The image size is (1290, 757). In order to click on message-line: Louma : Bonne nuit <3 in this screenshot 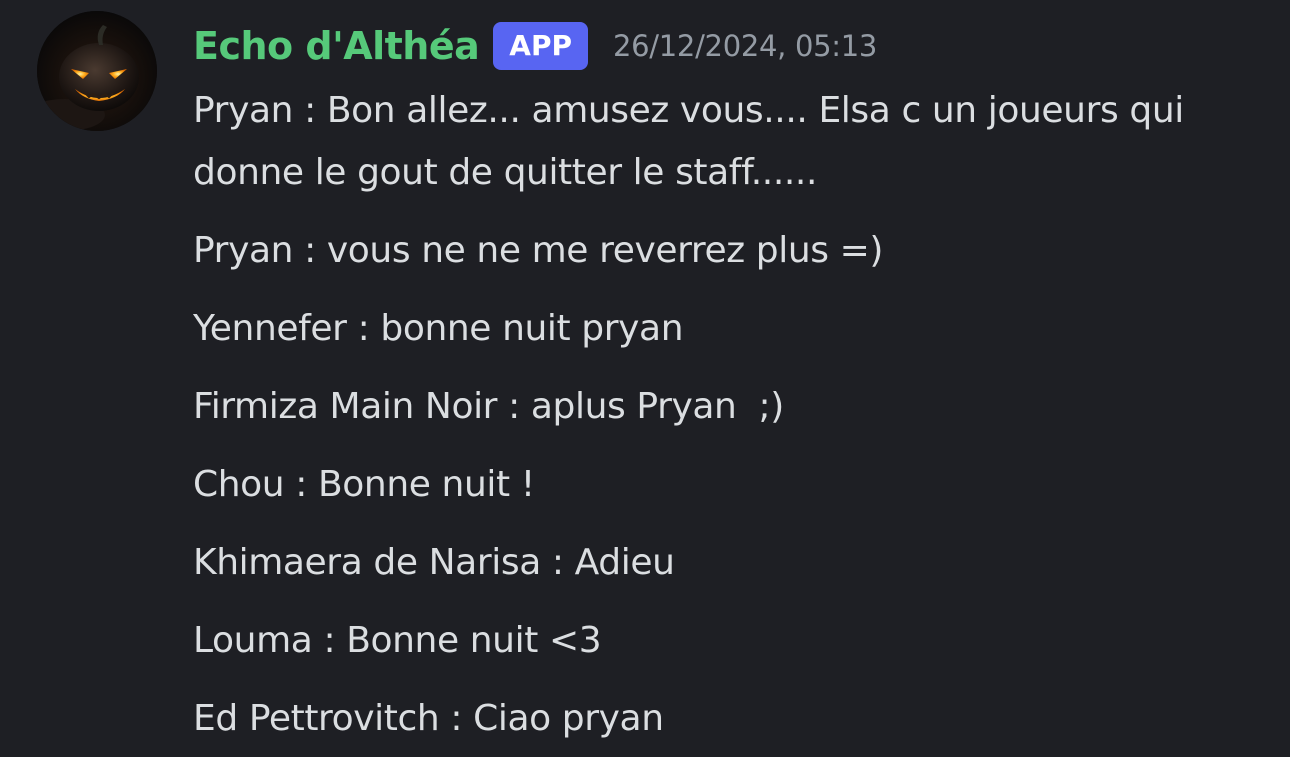, I will do `click(397, 640)`.